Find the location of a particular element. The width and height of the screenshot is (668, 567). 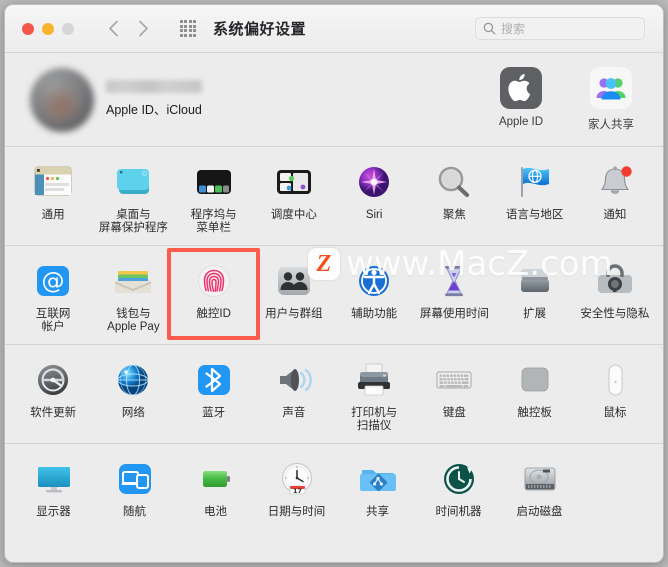

sharing-icon is located at coordinates (378, 479).